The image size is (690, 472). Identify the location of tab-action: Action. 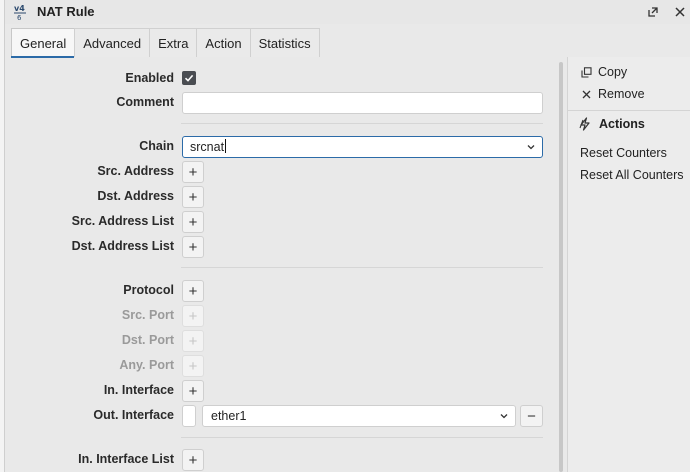
(223, 42).